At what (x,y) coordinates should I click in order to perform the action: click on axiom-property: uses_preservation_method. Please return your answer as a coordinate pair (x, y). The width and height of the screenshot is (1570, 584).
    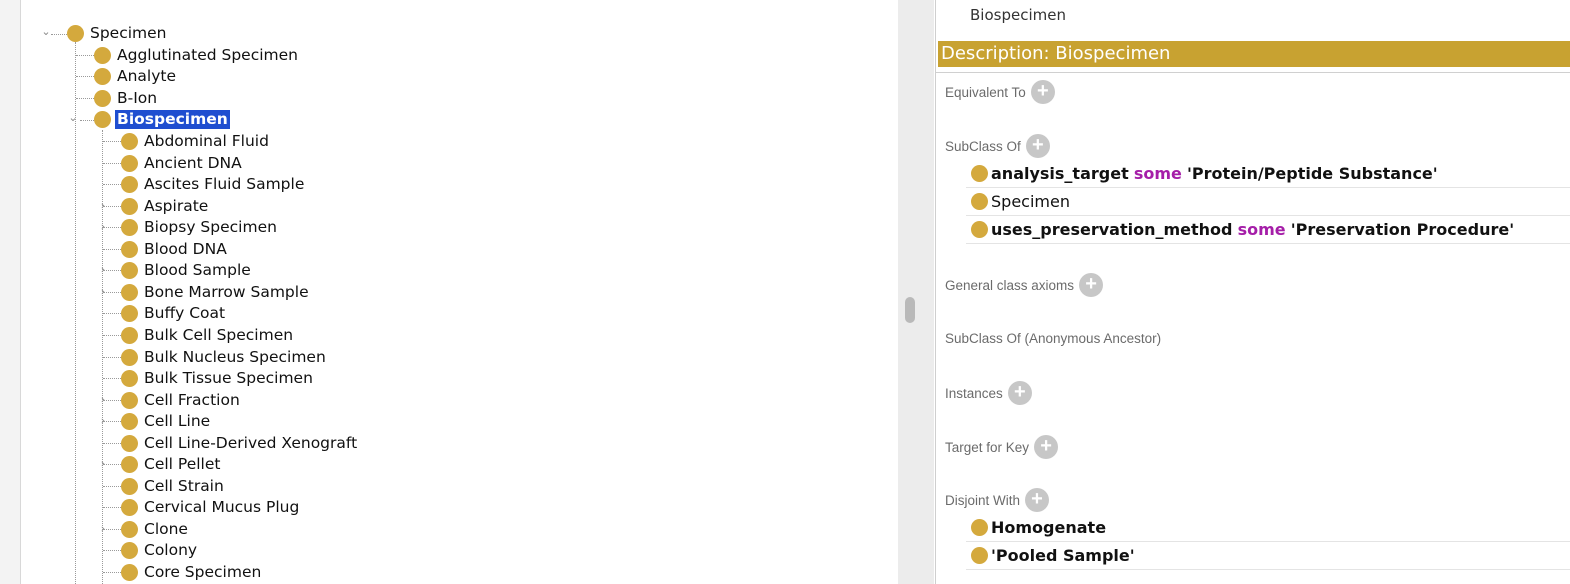
    Looking at the image, I should click on (1112, 229).